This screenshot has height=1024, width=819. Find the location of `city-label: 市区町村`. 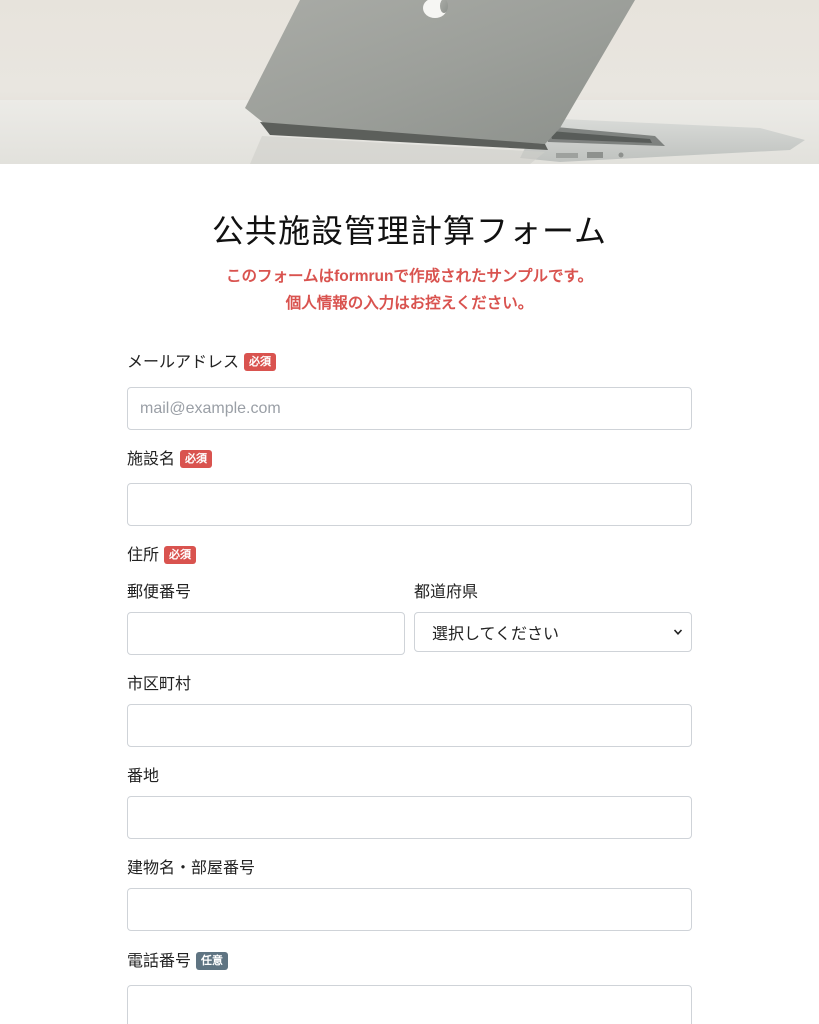

city-label: 市区町村 is located at coordinates (159, 683).